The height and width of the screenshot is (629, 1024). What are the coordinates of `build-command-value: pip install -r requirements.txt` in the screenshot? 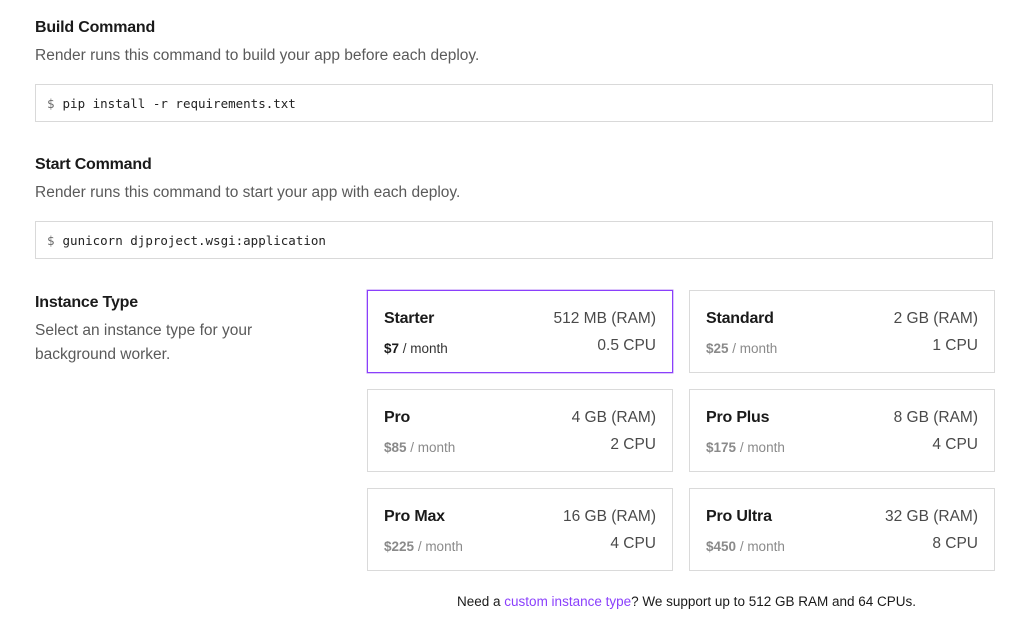 It's located at (179, 103).